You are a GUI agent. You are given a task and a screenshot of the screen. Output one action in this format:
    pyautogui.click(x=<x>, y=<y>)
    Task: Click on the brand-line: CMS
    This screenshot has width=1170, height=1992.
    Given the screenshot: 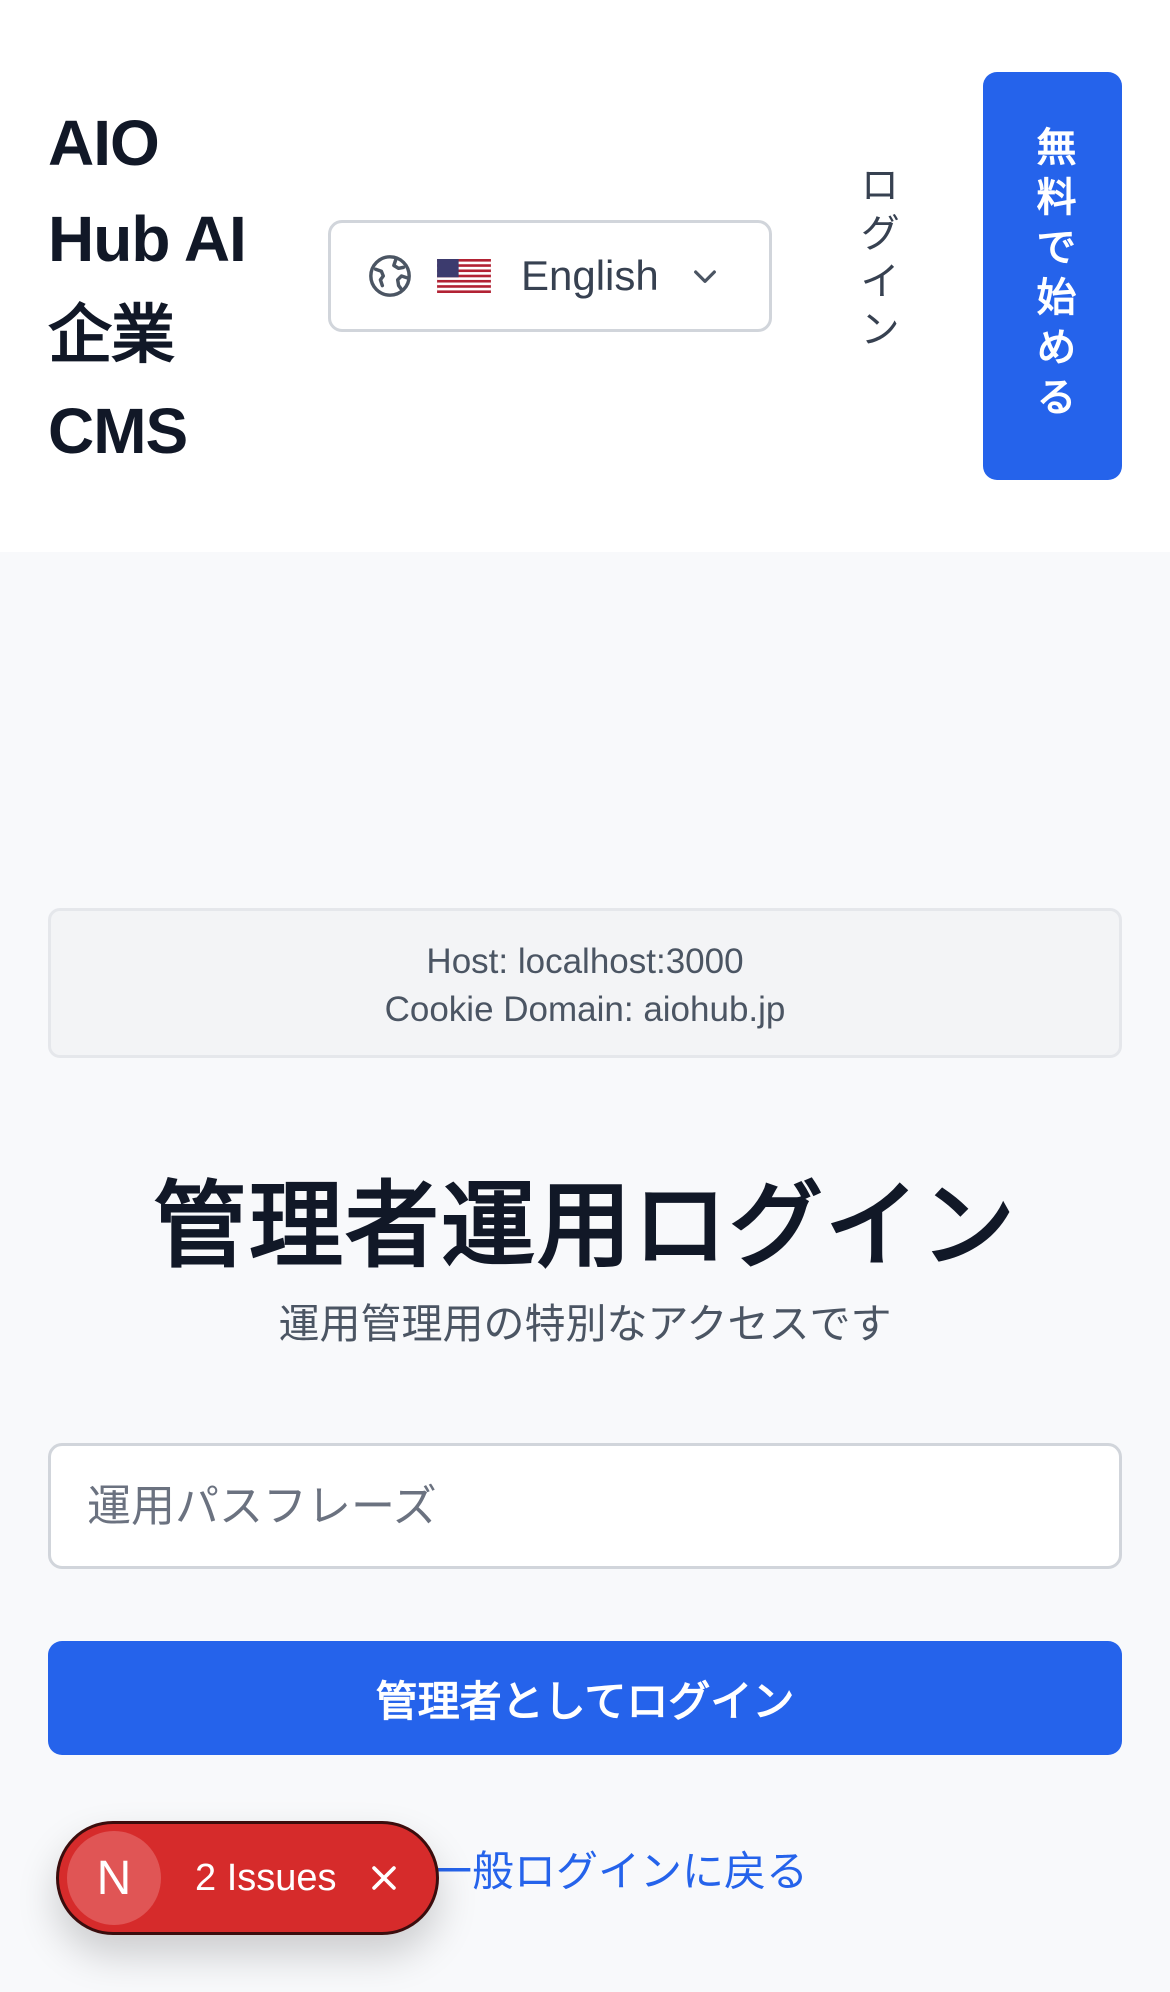 What is the action you would take?
    pyautogui.click(x=118, y=431)
    